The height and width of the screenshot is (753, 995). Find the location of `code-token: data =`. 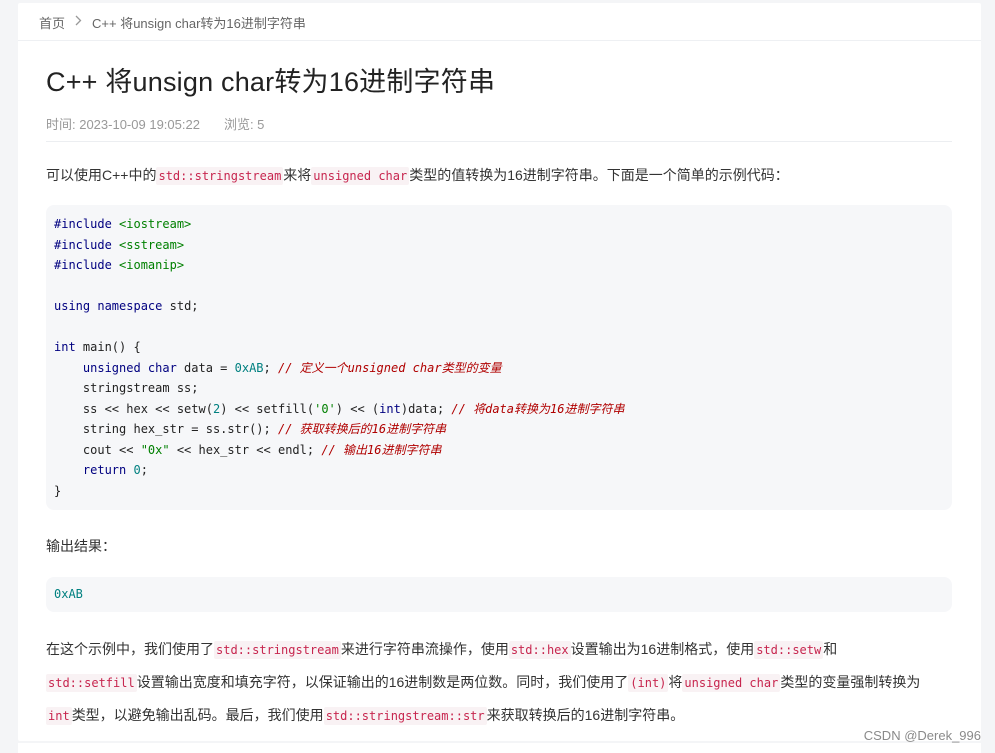

code-token: data = is located at coordinates (205, 367).